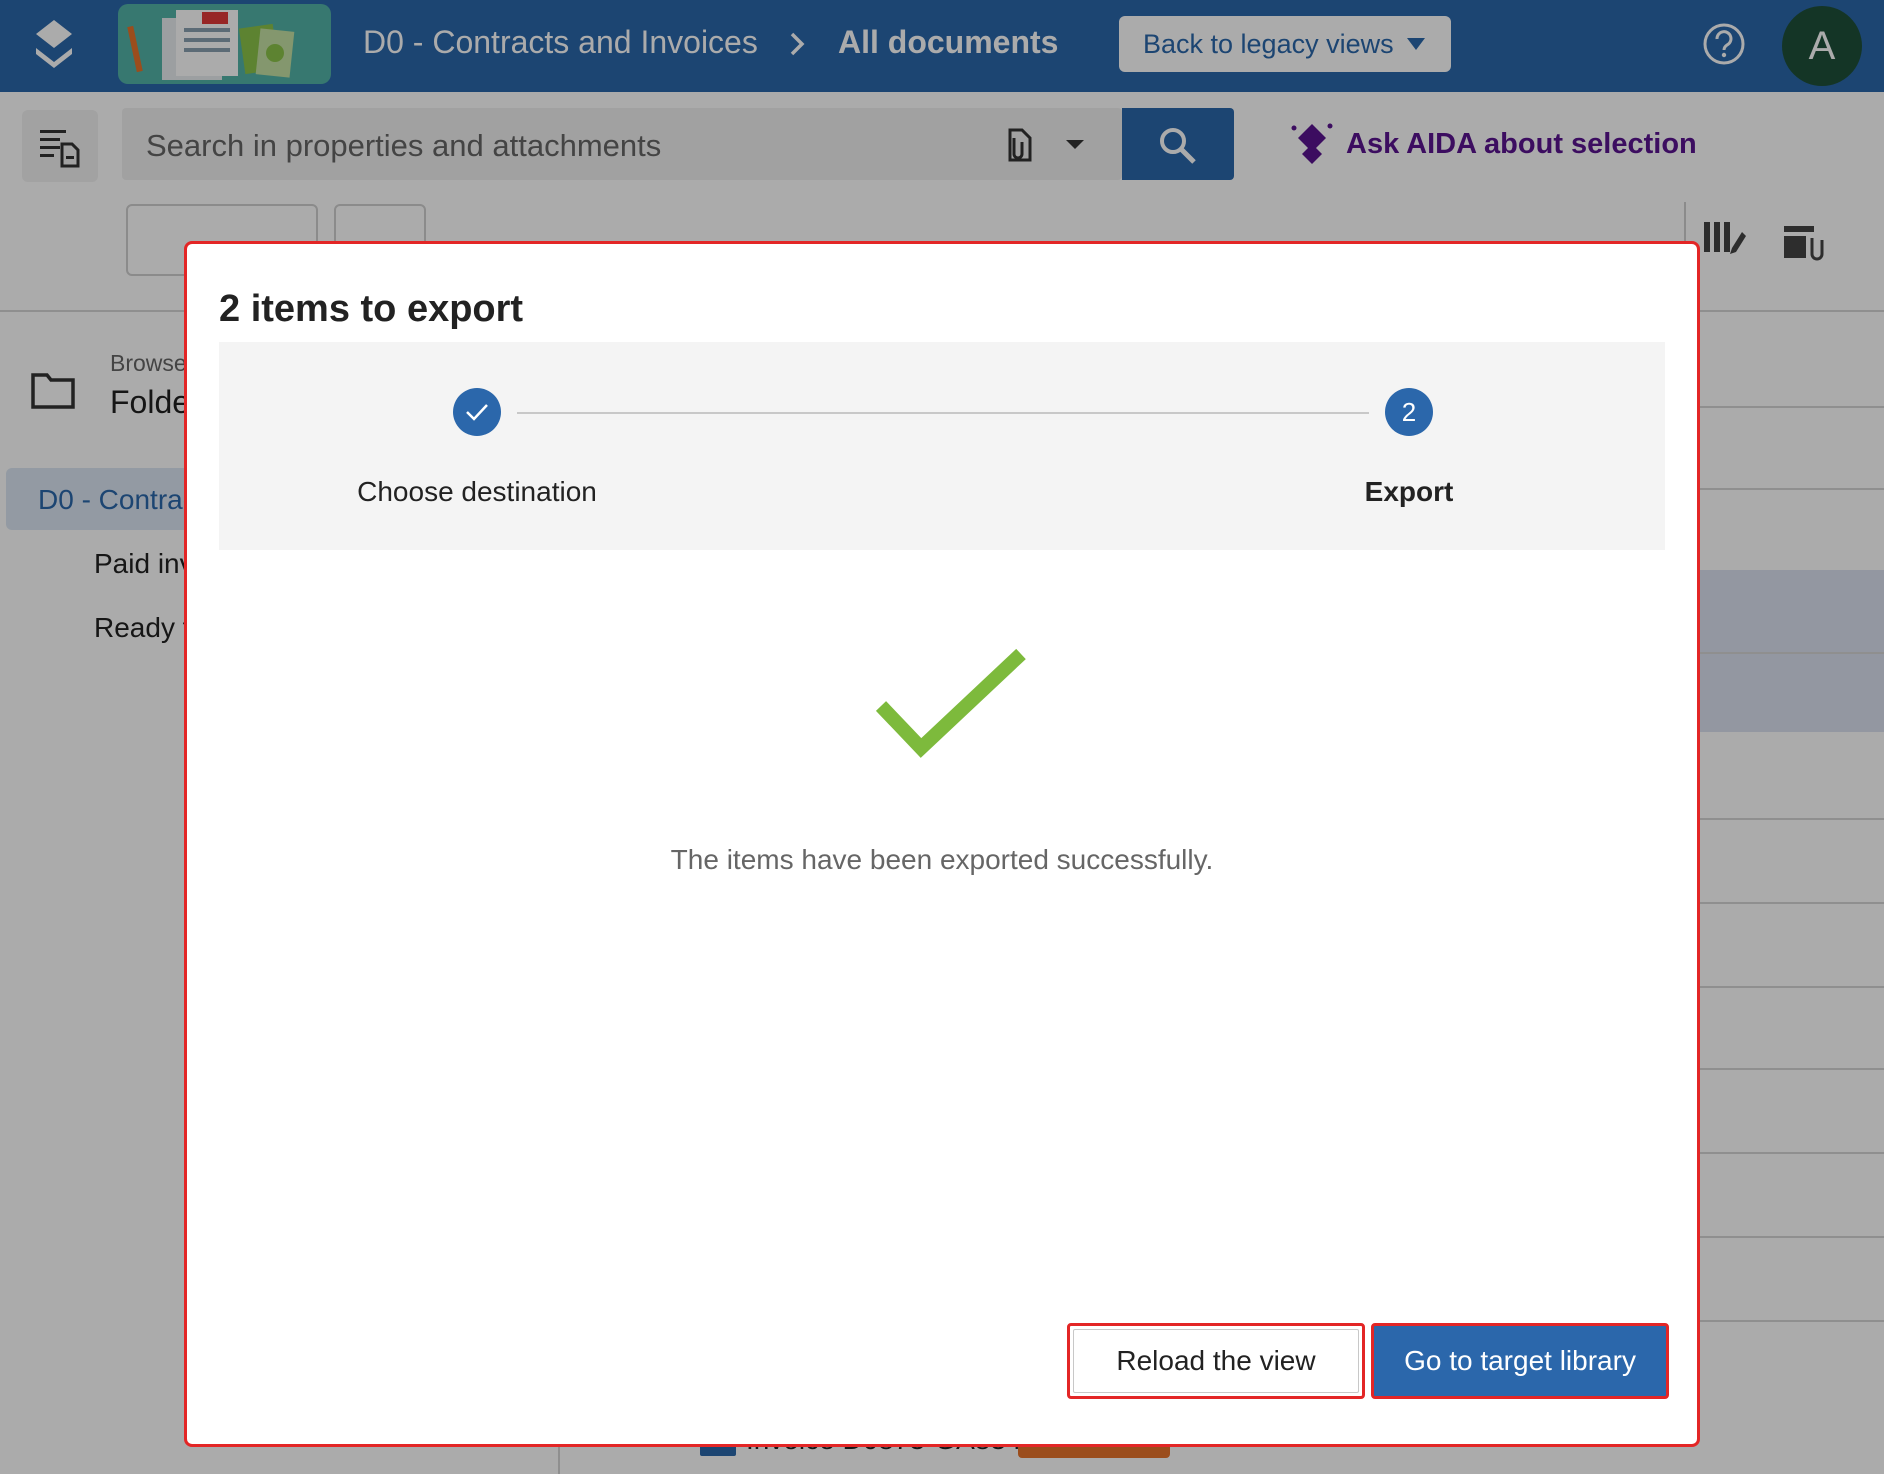 The image size is (1884, 1474). I want to click on go-to-target-library-button: Go to target library, so click(1520, 1361).